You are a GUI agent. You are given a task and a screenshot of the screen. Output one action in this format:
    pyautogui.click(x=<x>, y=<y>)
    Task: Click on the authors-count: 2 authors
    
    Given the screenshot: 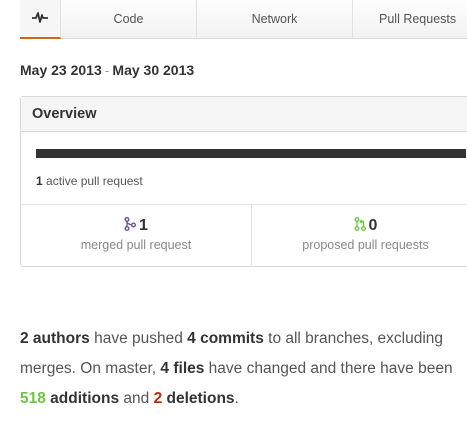 What is the action you would take?
    pyautogui.click(x=55, y=338)
    